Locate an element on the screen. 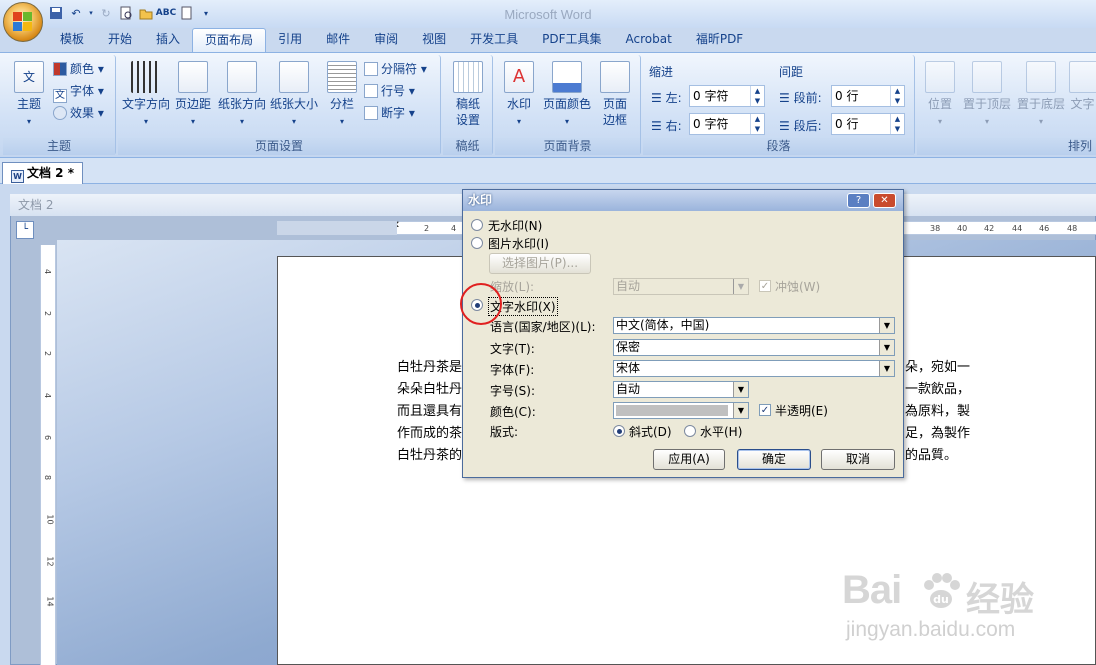  themes-button: 文 主题 ▾ is located at coordinates (29, 95).